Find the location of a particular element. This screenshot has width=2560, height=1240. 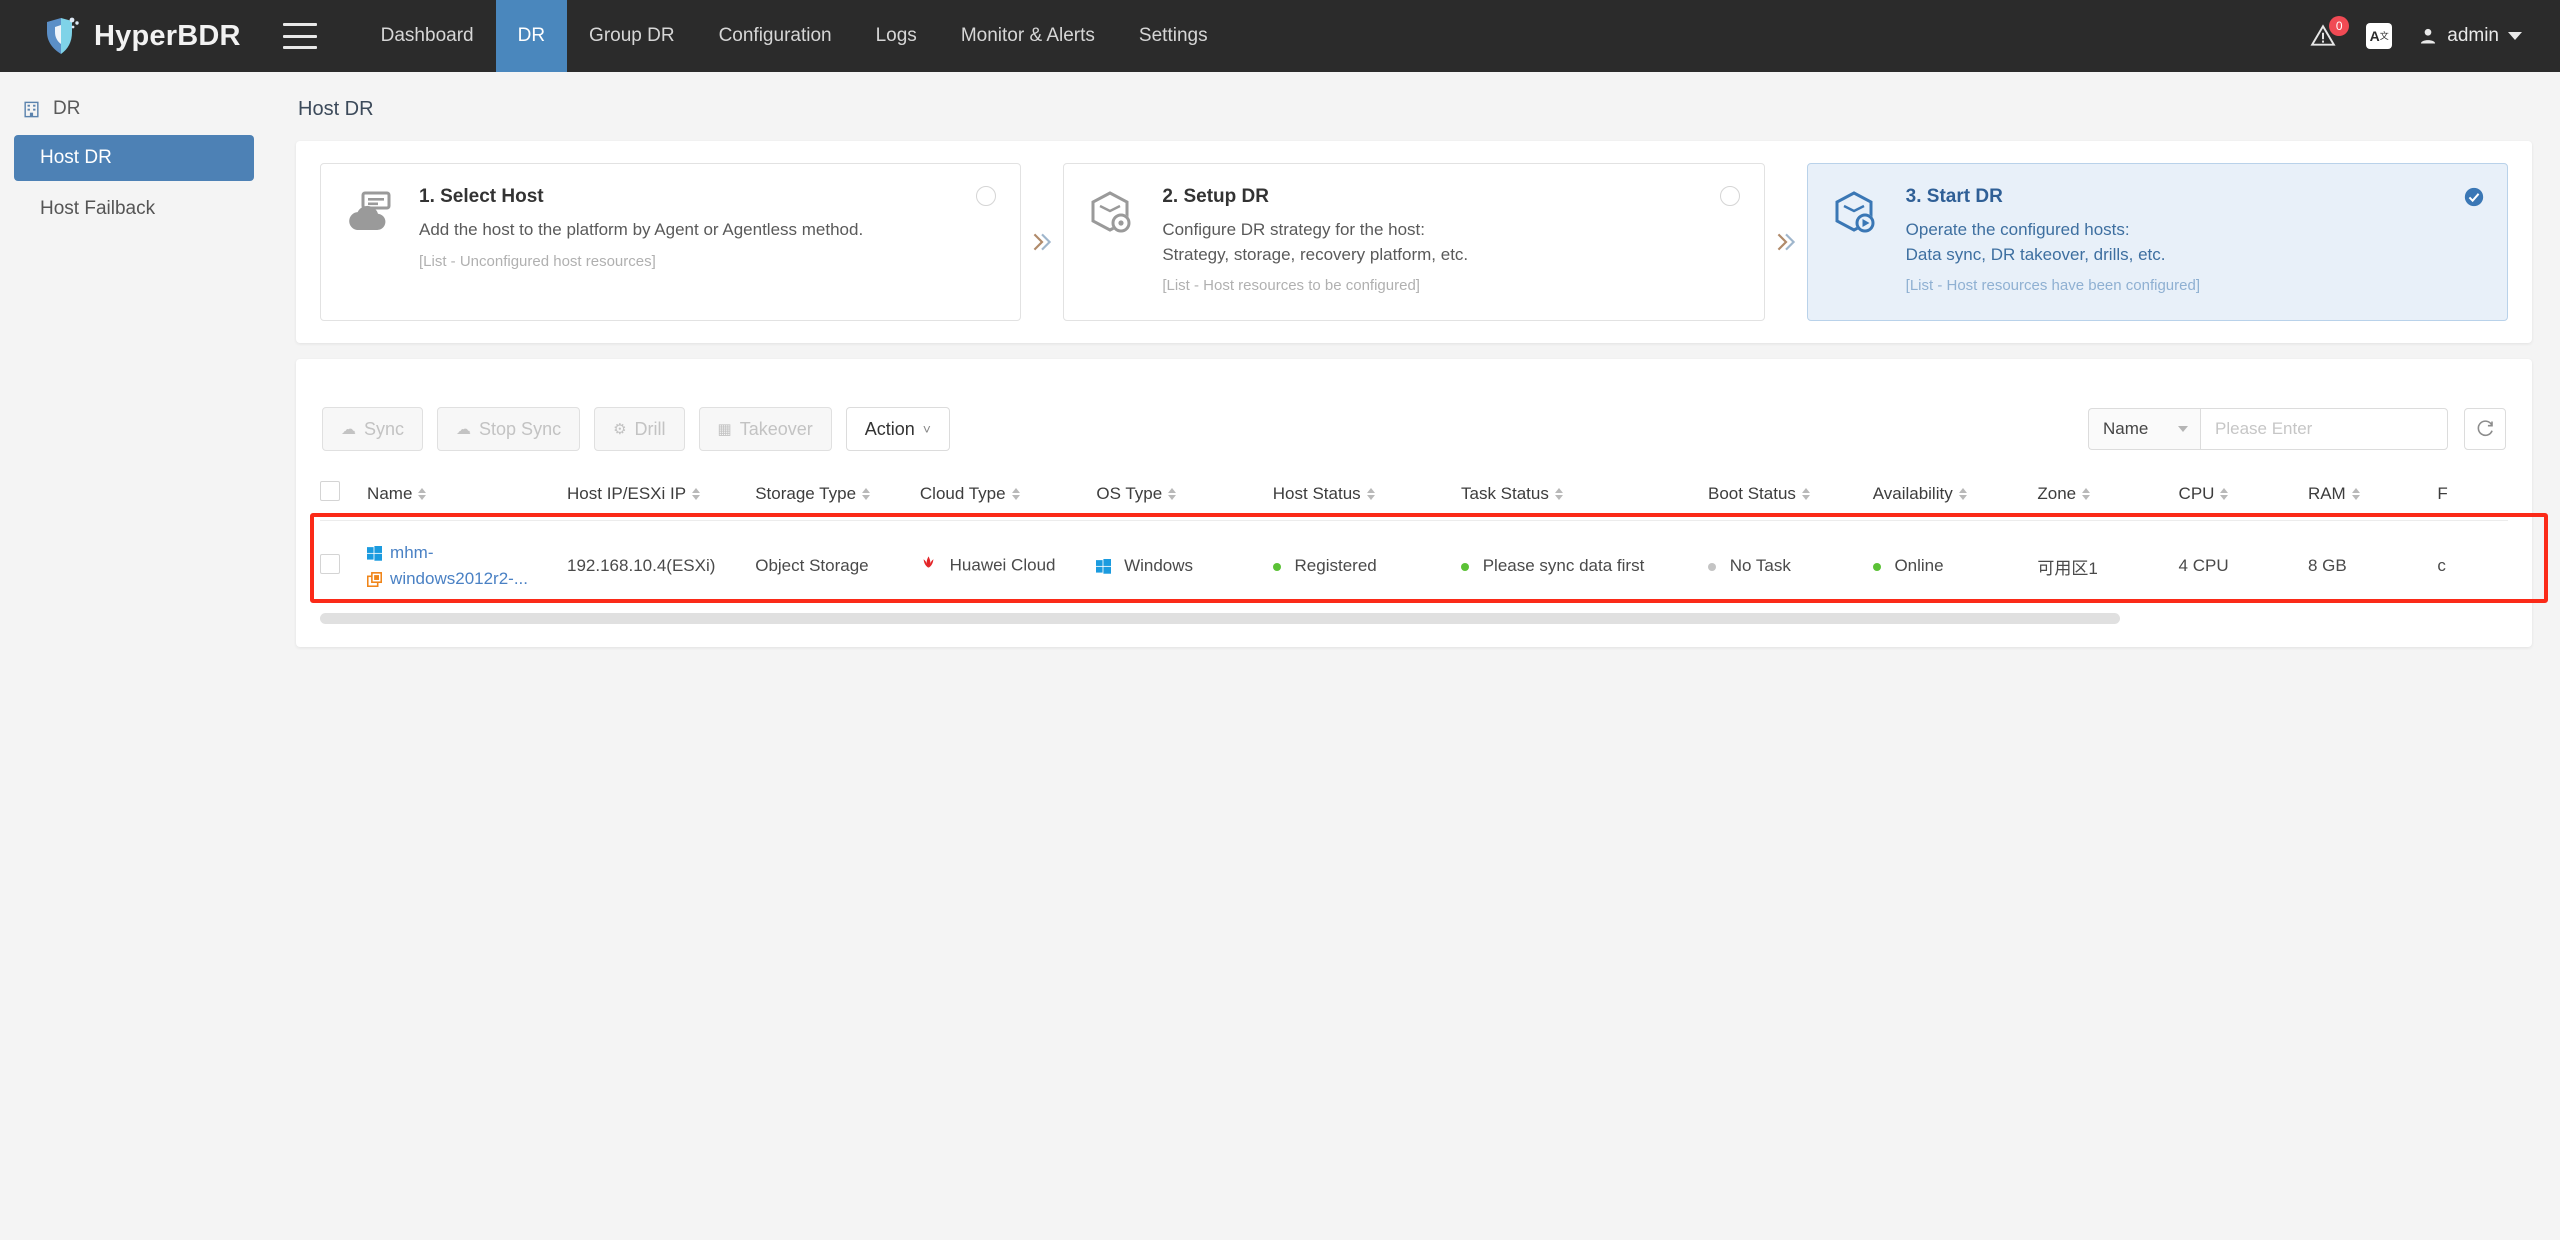

brand-logo: HyperBDR is located at coordinates (120, 36).